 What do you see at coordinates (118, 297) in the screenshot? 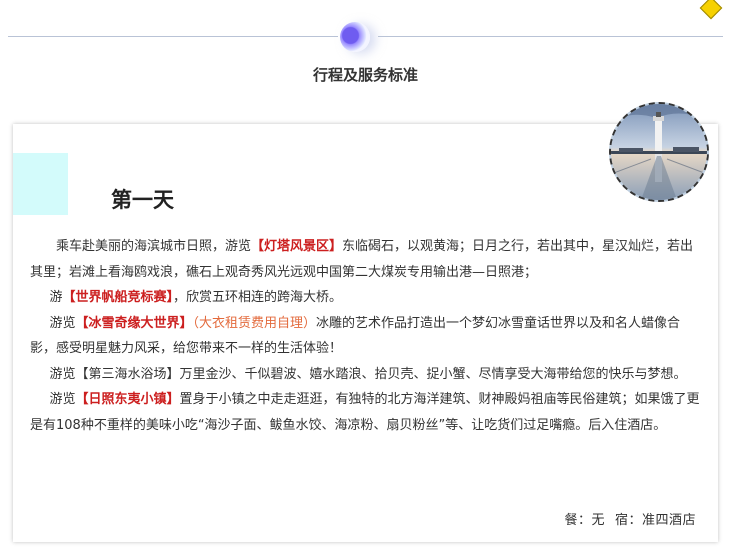
I see `spot-sailing: 【世界帆船竞标赛】` at bounding box center [118, 297].